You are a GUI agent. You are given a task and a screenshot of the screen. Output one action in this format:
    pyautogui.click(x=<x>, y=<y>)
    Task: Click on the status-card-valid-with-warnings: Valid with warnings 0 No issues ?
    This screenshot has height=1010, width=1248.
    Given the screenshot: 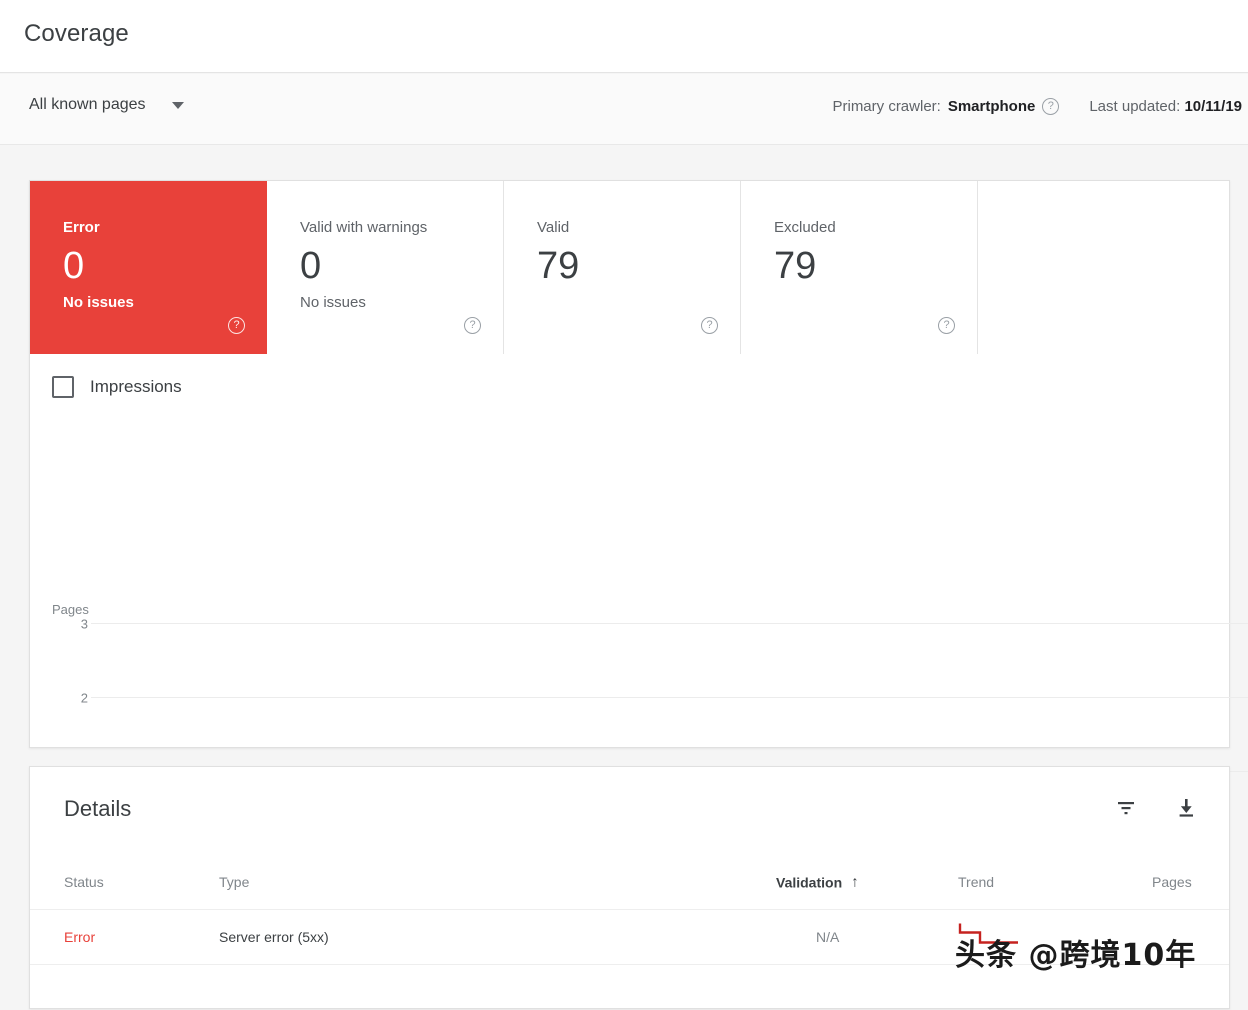 What is the action you would take?
    pyautogui.click(x=385, y=267)
    